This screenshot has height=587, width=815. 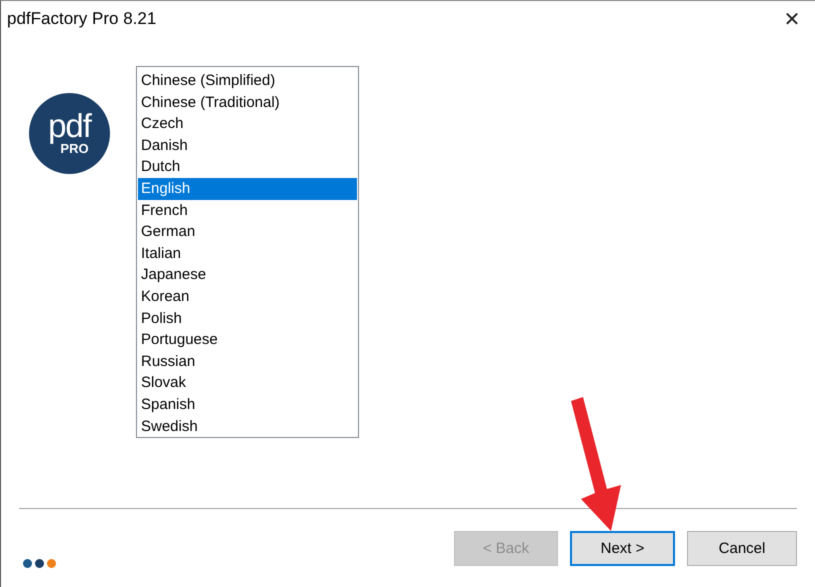 What do you see at coordinates (247, 405) in the screenshot?
I see `language-item: Spanish` at bounding box center [247, 405].